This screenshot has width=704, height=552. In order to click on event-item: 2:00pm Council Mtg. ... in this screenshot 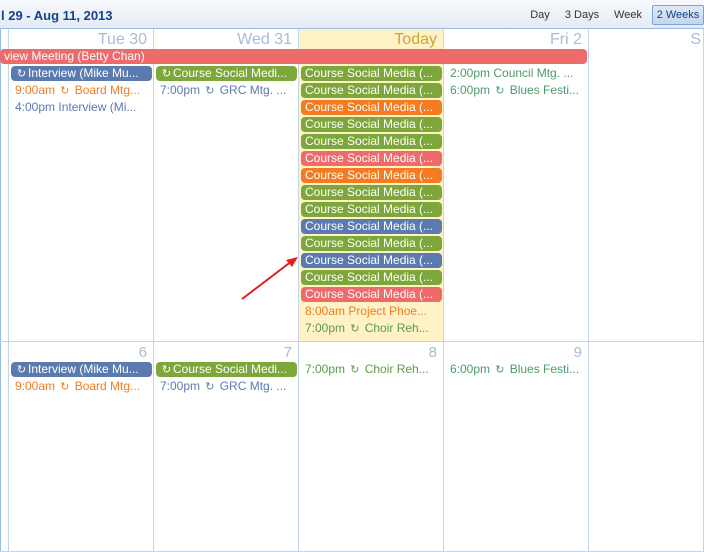, I will do `click(516, 73)`.